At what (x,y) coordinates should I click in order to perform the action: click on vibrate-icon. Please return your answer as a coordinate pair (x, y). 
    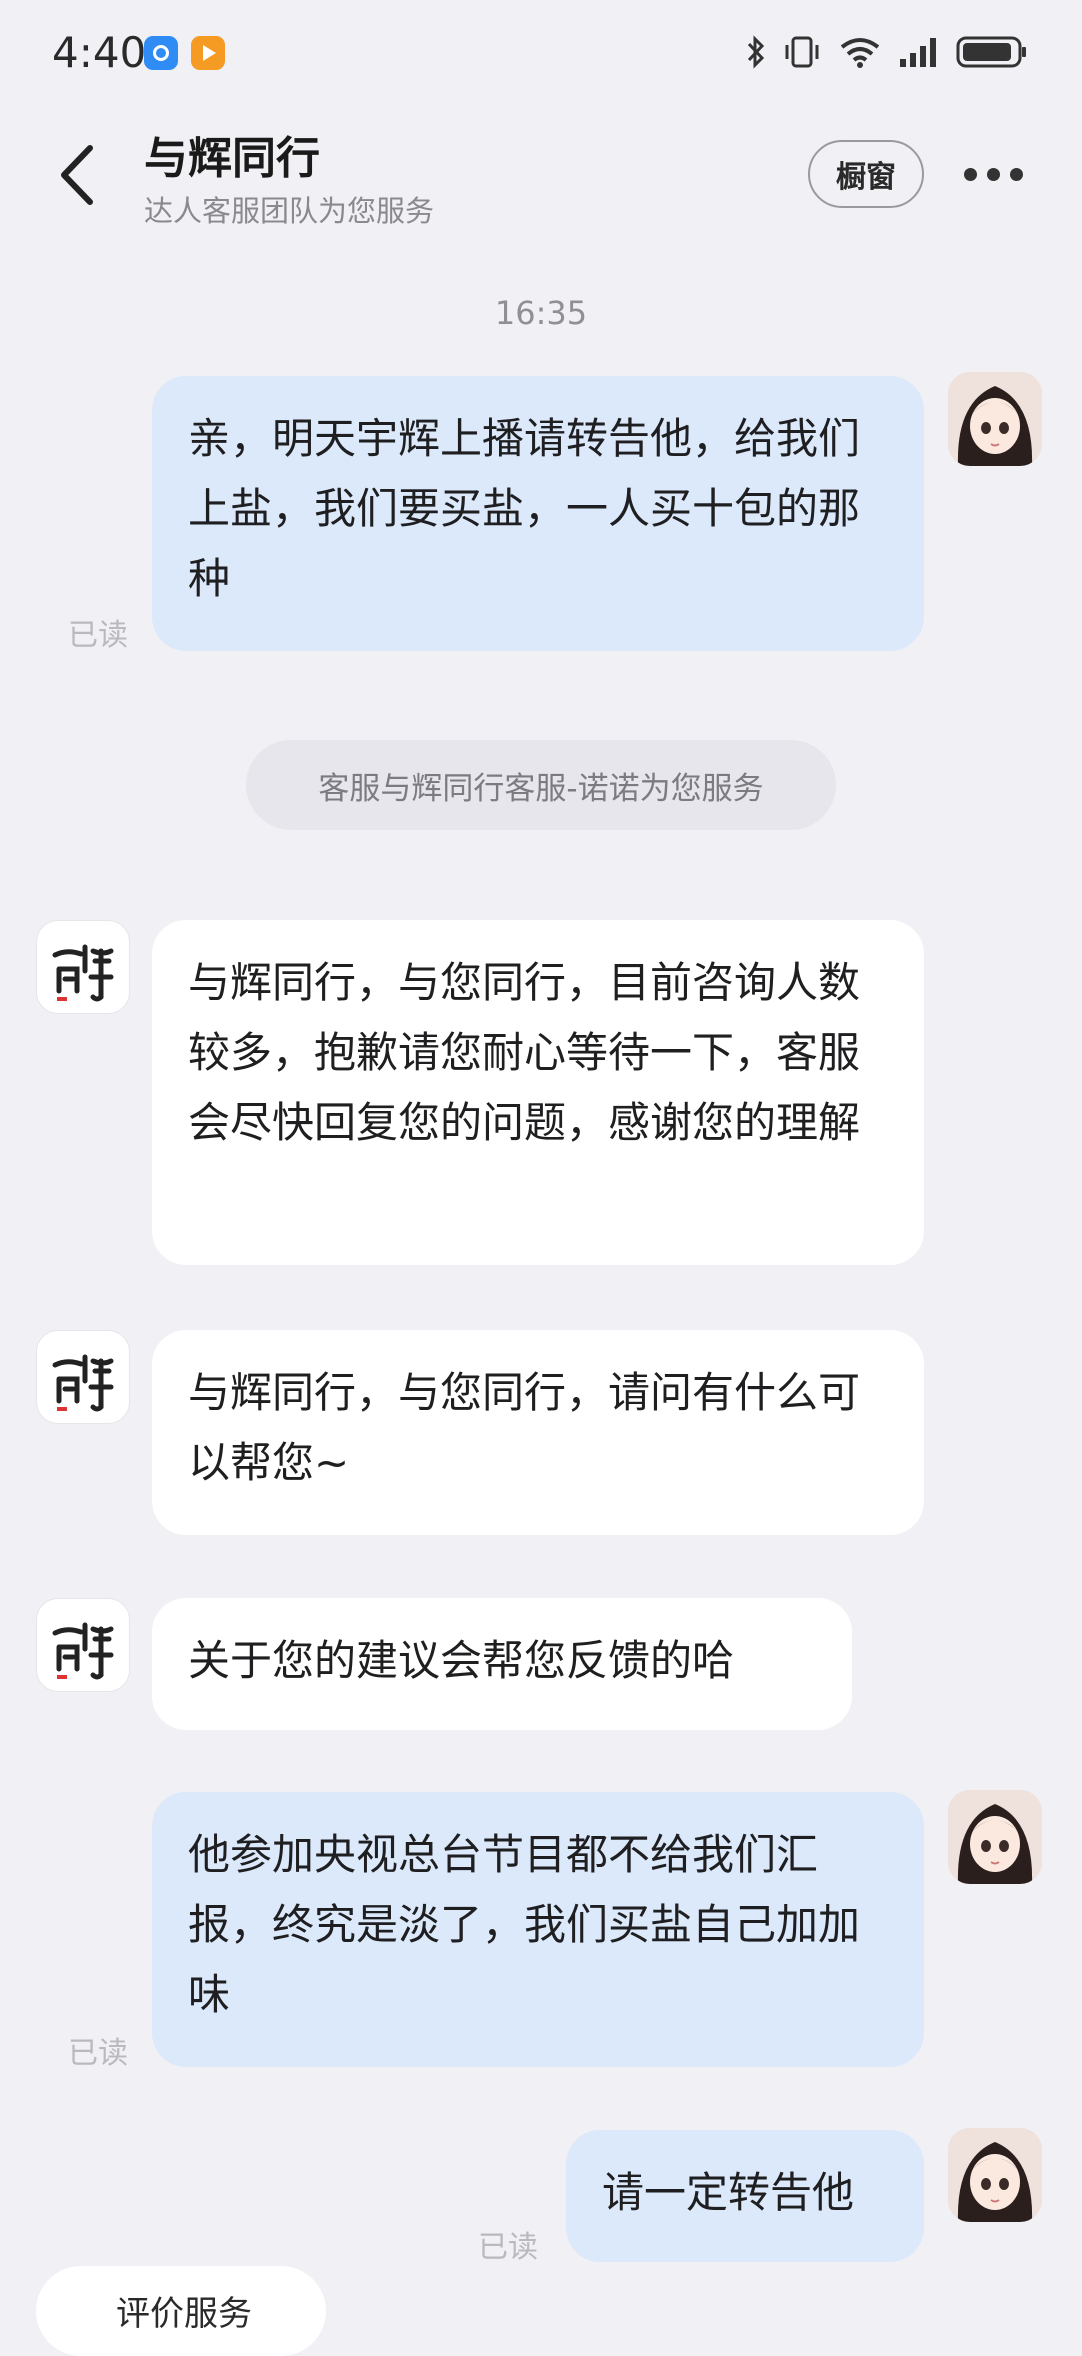
    Looking at the image, I should click on (802, 52).